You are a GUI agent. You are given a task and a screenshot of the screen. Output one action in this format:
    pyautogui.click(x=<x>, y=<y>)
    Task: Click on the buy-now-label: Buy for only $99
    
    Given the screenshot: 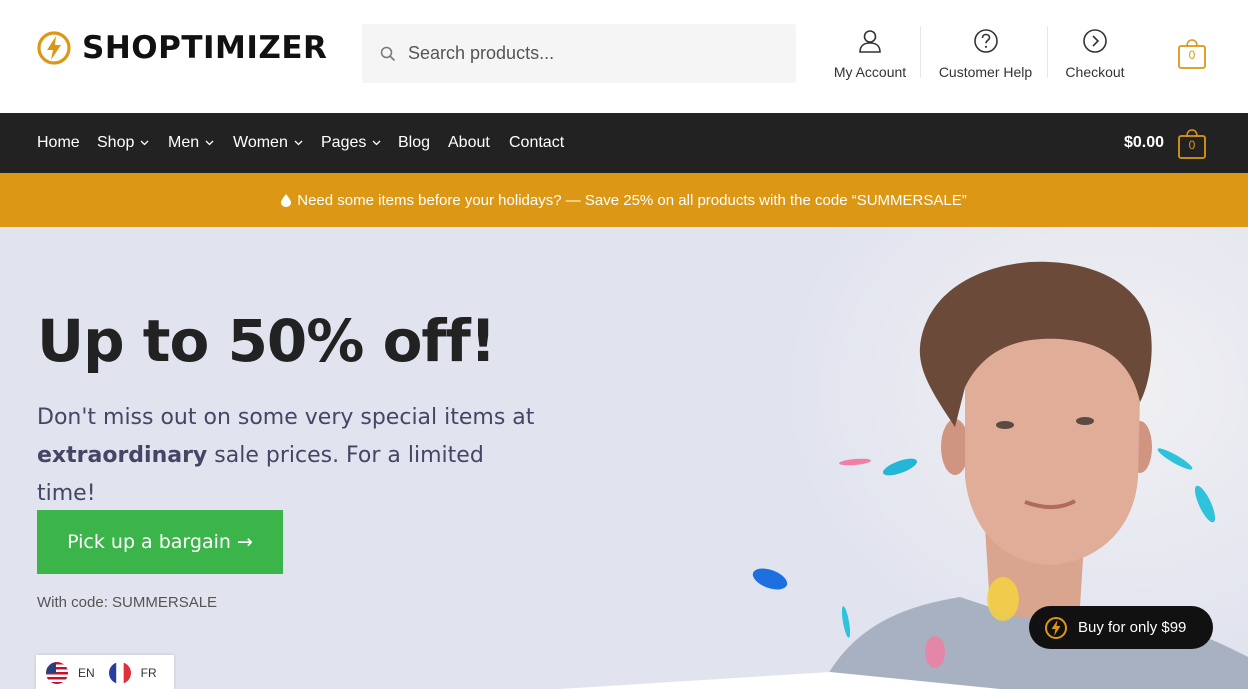 What is the action you would take?
    pyautogui.click(x=1132, y=627)
    